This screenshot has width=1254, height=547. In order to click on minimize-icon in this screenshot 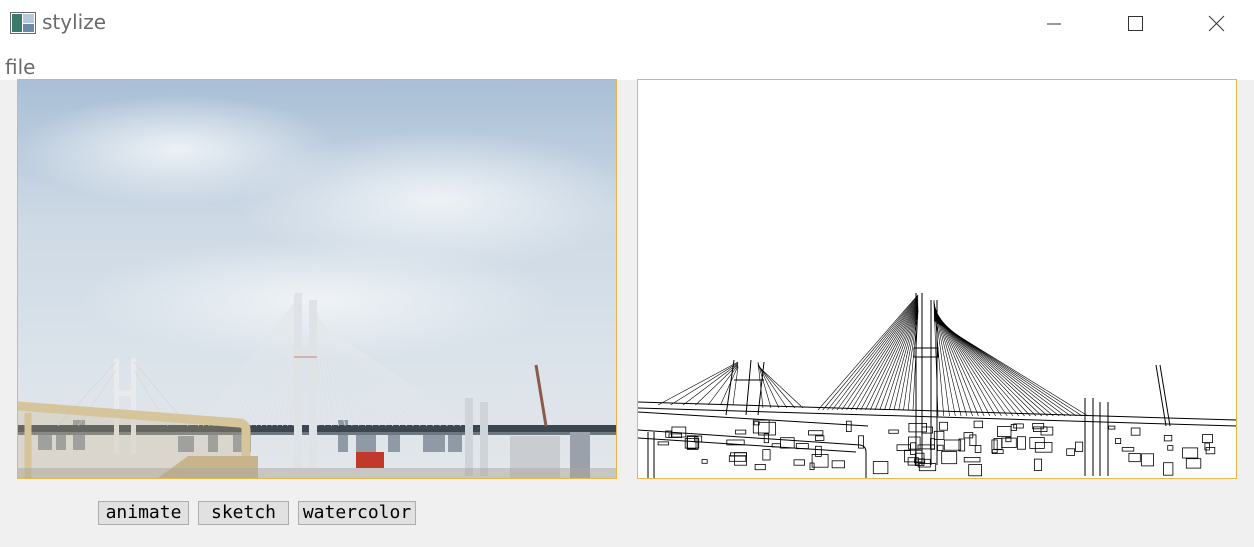, I will do `click(1054, 24)`.